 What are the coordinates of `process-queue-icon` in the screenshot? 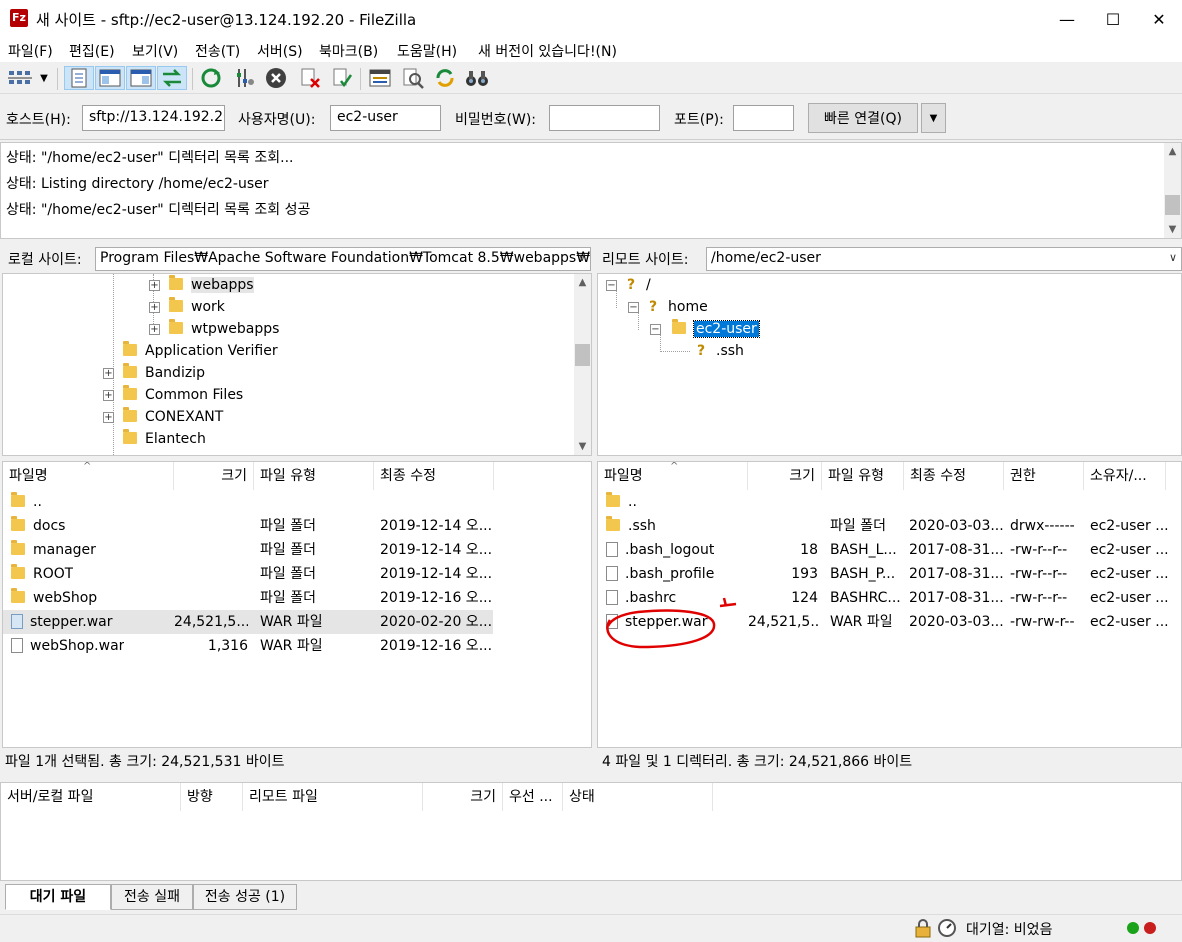 It's located at (245, 78).